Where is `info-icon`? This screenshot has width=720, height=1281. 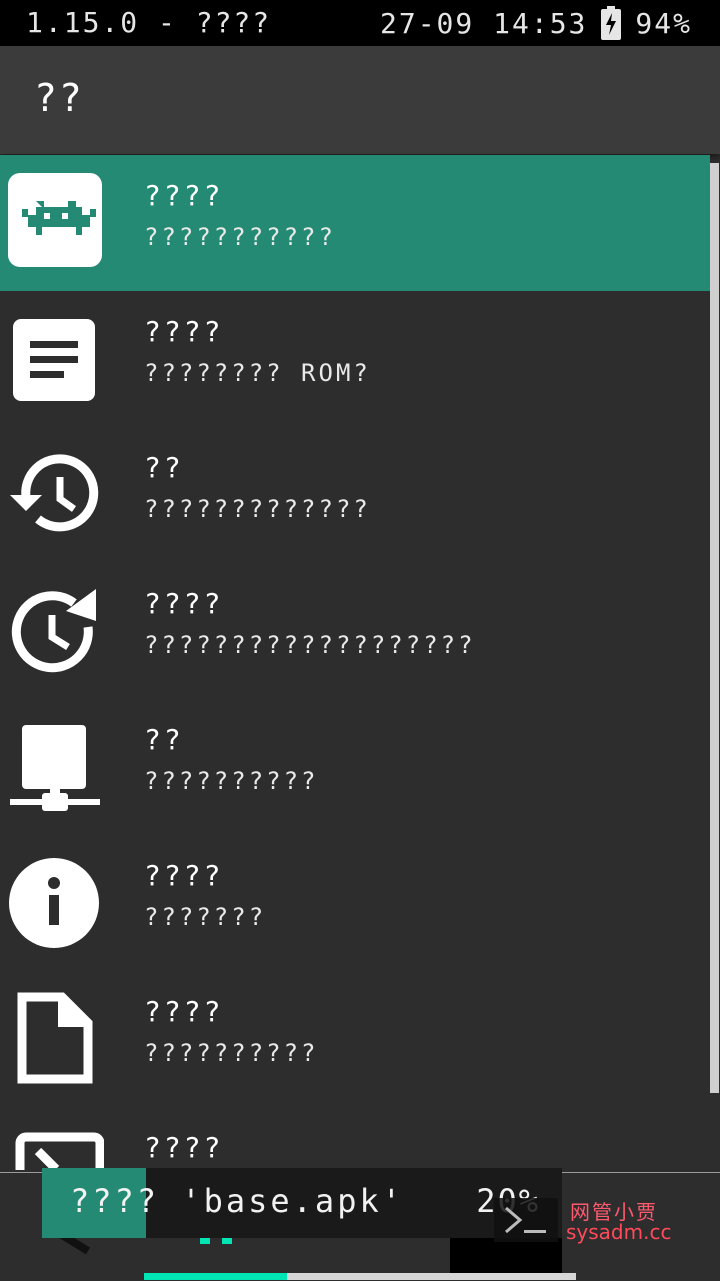
info-icon is located at coordinates (54, 903).